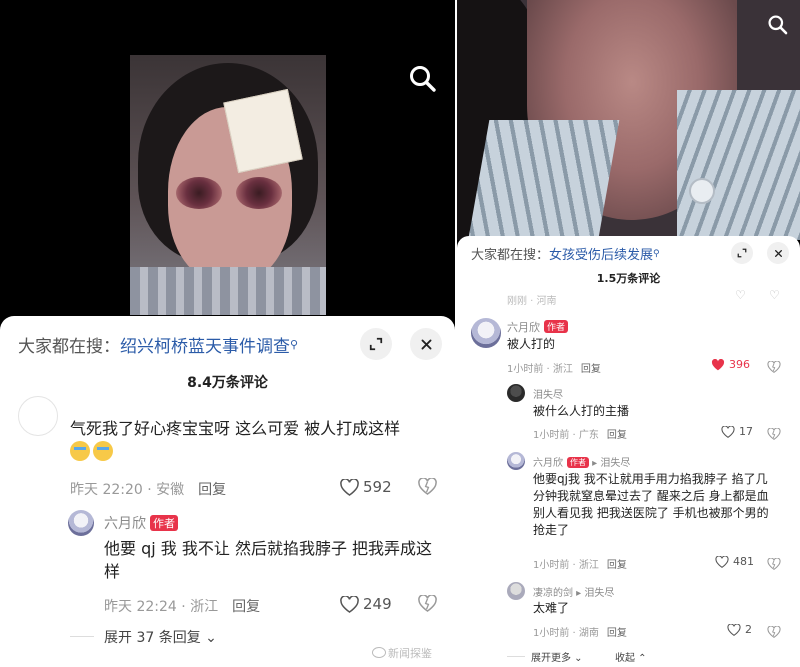  What do you see at coordinates (127, 490) in the screenshot?
I see `comment-time: 昨天 22:20 · 安徽` at bounding box center [127, 490].